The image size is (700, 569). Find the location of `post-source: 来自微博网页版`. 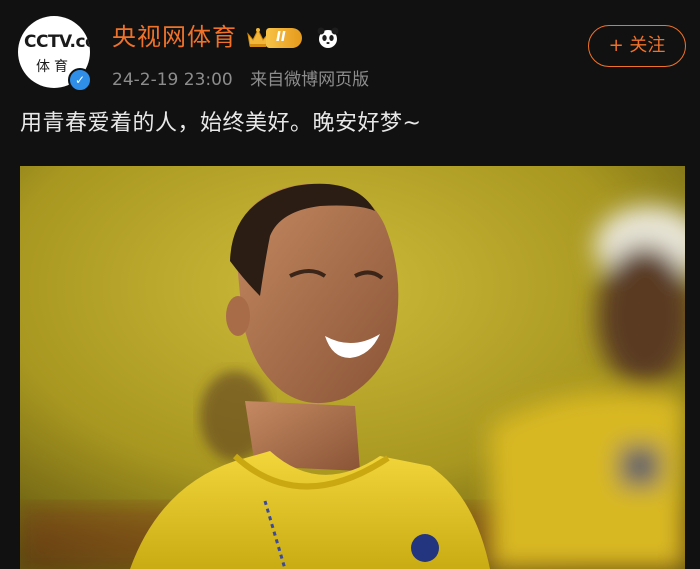

post-source: 来自微博网页版 is located at coordinates (310, 80).